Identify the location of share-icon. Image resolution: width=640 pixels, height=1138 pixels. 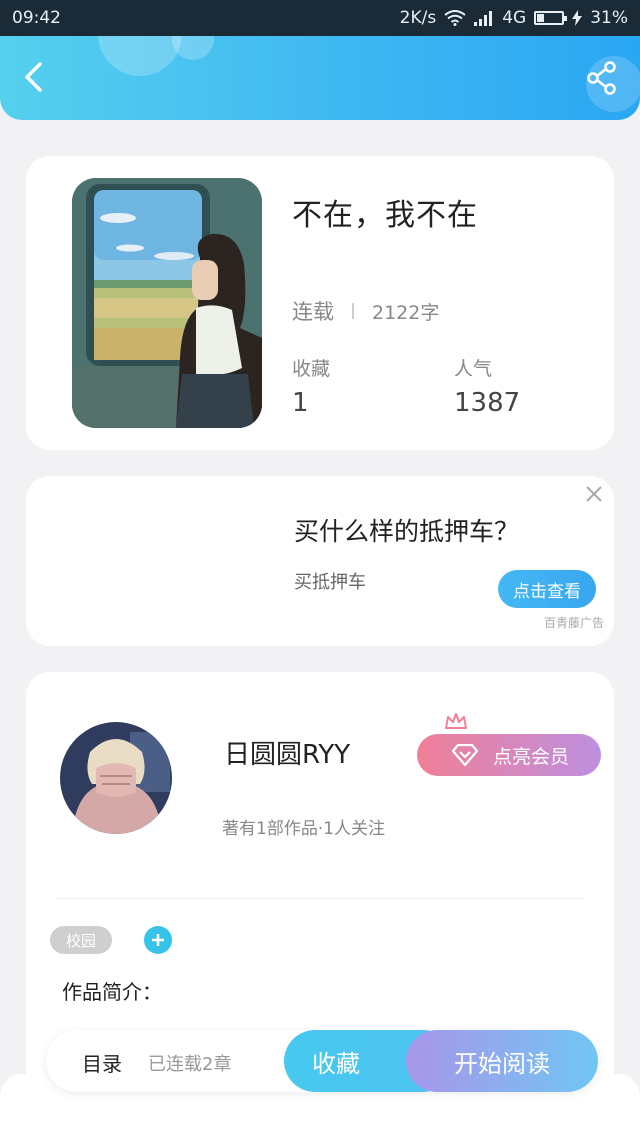
(602, 78).